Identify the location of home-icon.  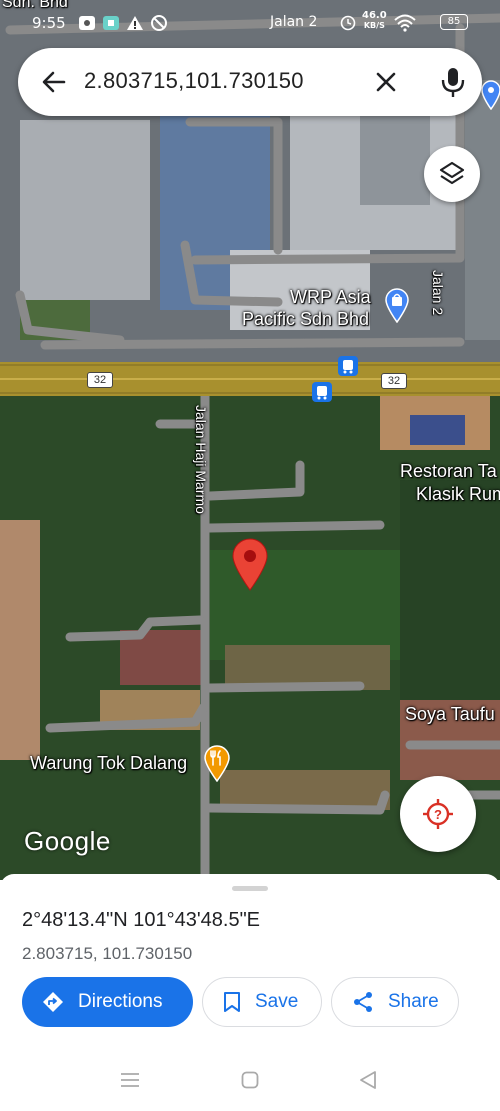
(250, 1080).